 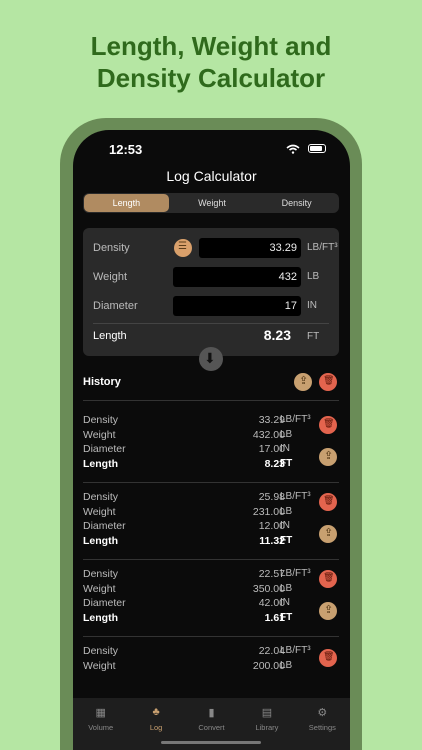 What do you see at coordinates (126, 203) in the screenshot?
I see `segment-length: Length` at bounding box center [126, 203].